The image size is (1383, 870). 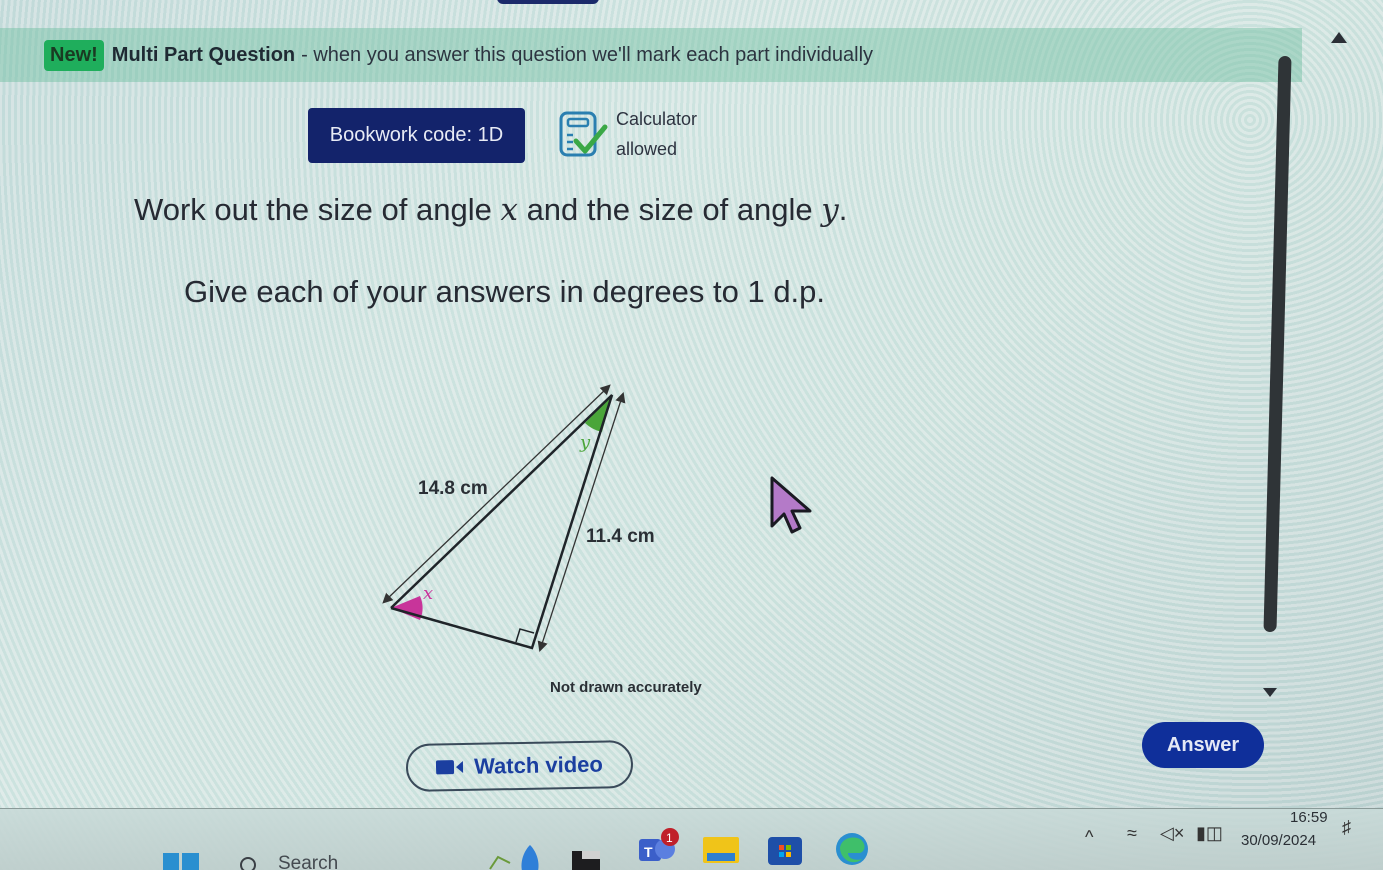 I want to click on right-angle-marker, so click(x=525, y=635).